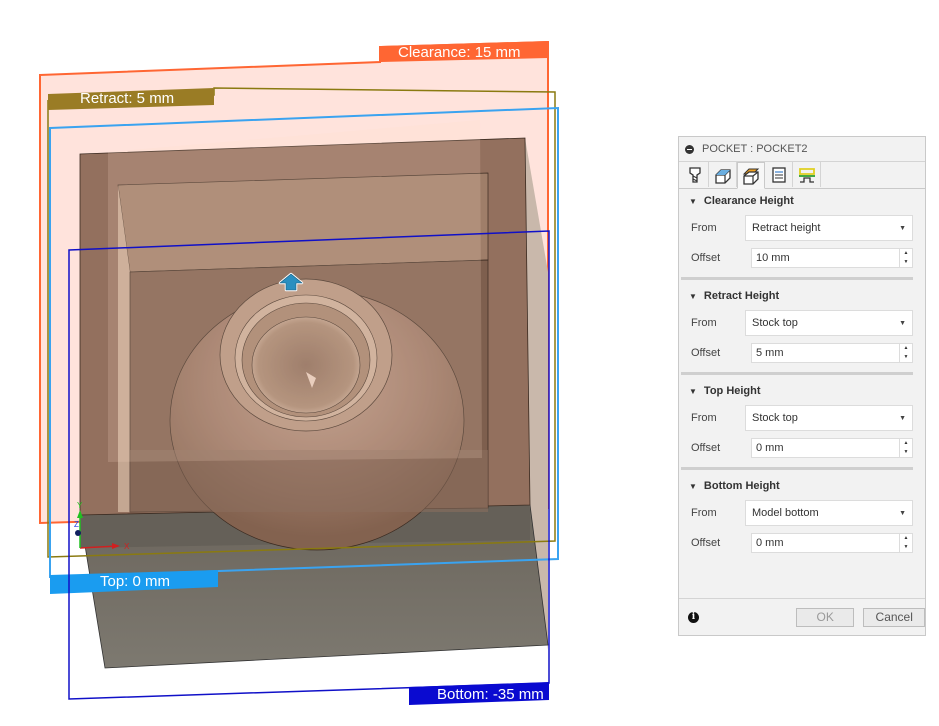  Describe the element at coordinates (490, 694) in the screenshot. I see `bottom-label: Bottom: -35 mm` at that location.